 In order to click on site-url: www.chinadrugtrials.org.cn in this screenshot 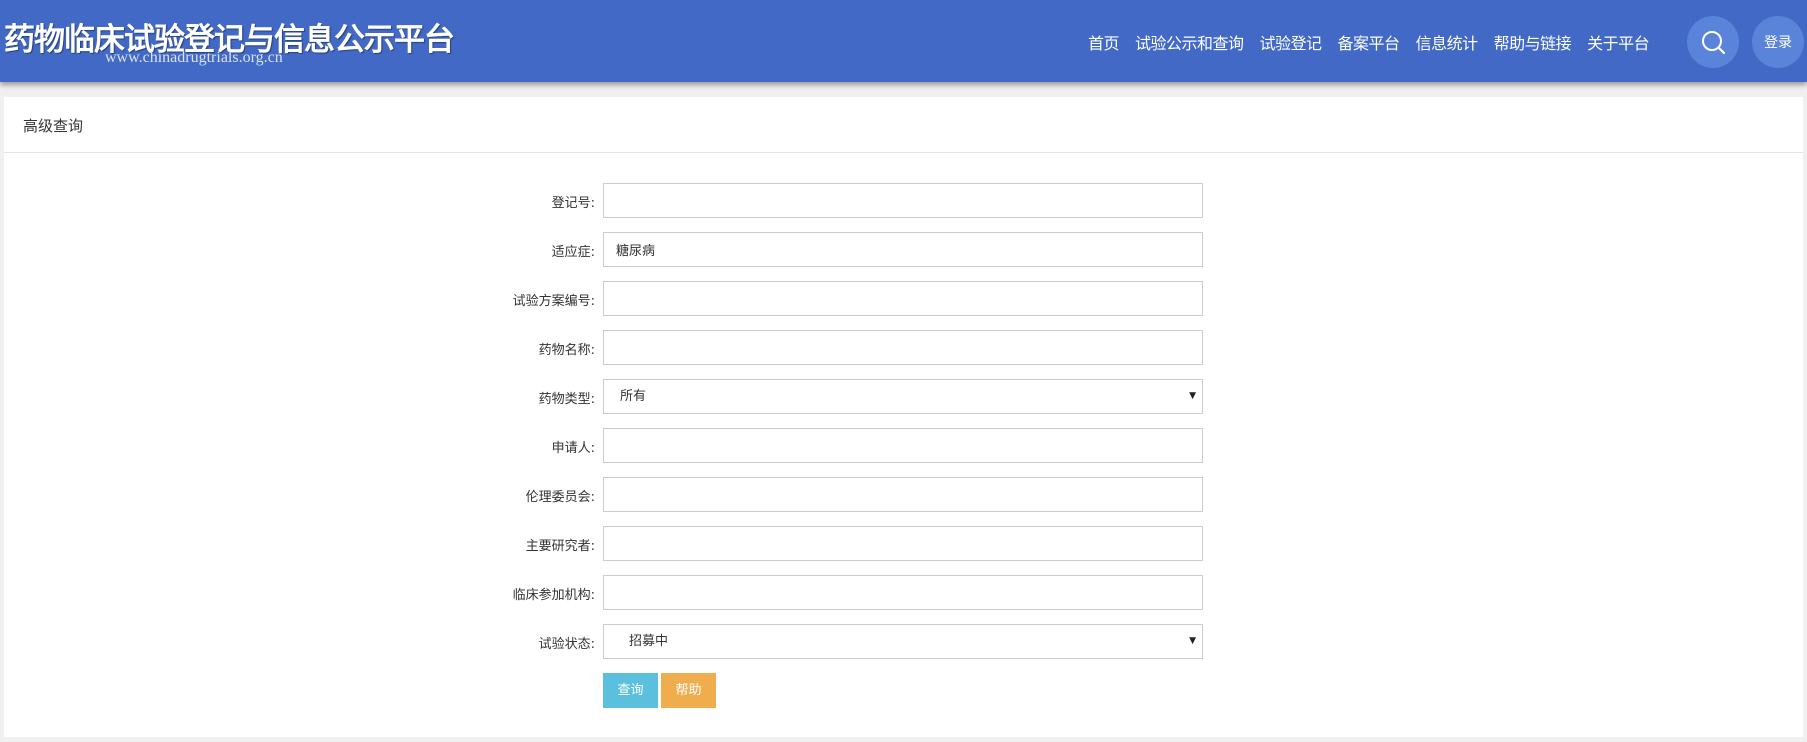, I will do `click(194, 57)`.